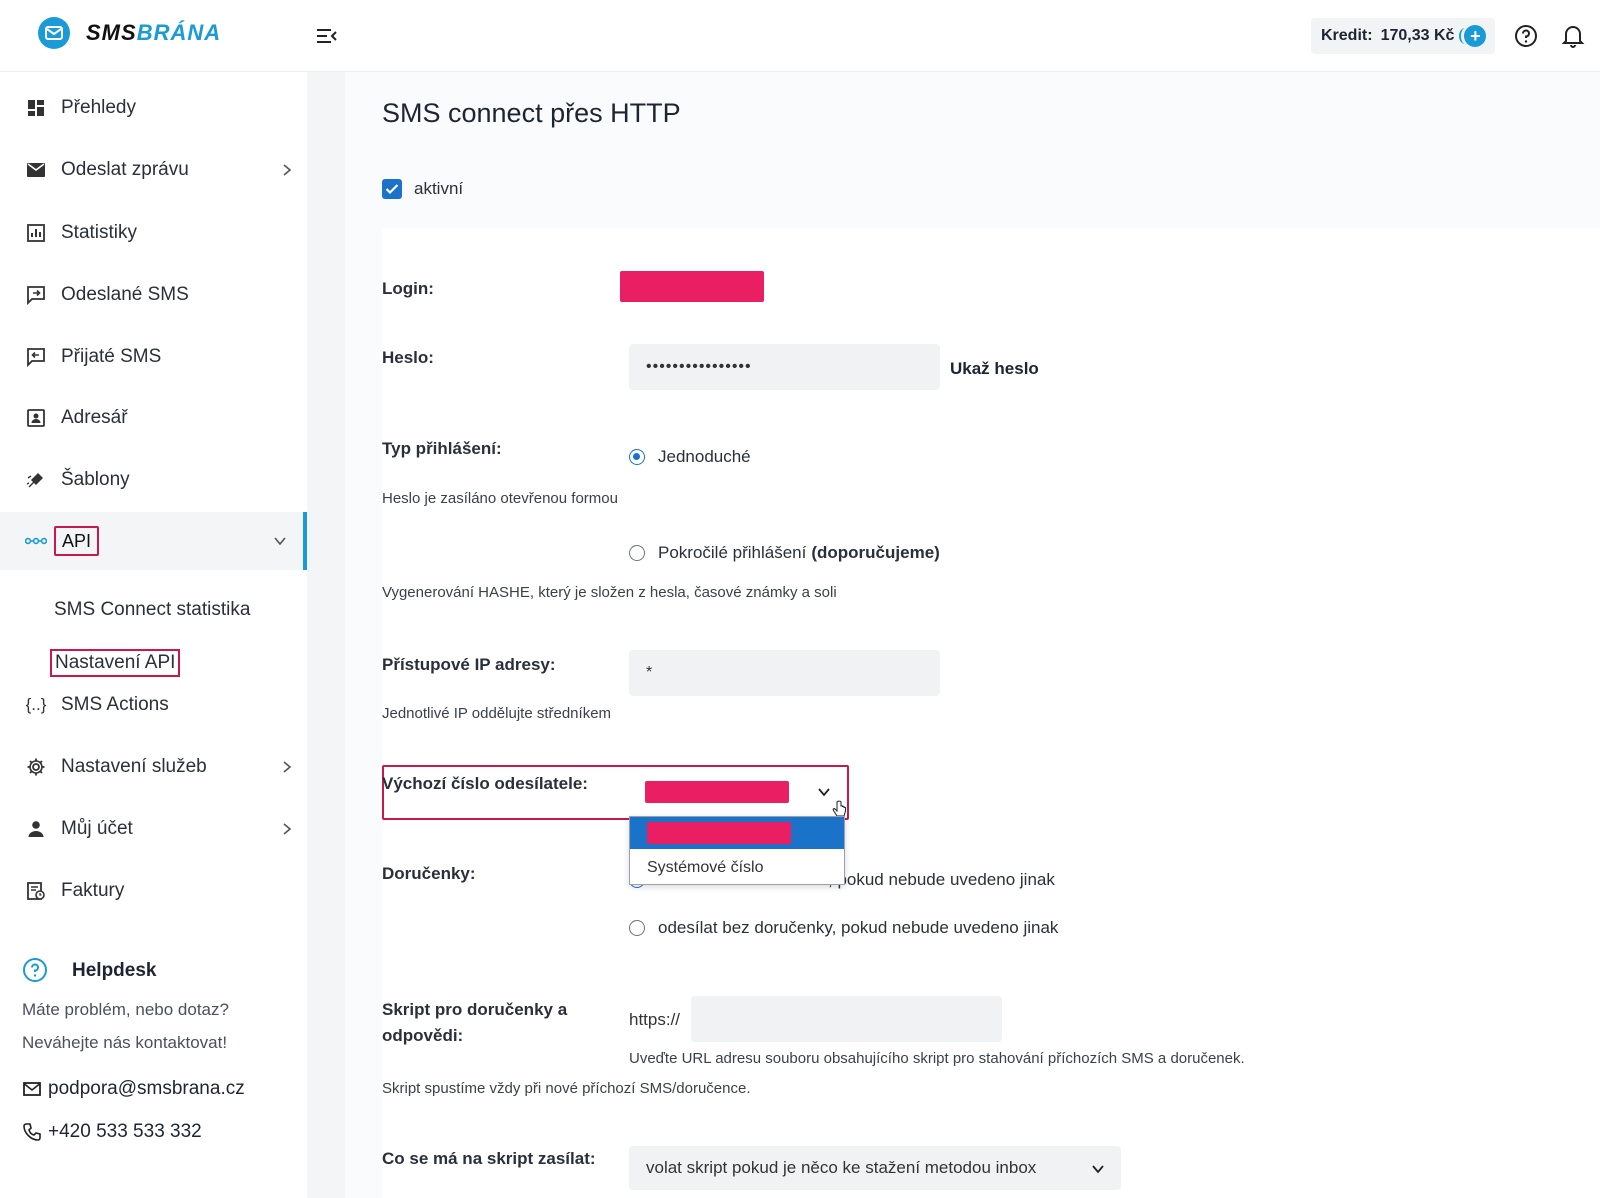 The width and height of the screenshot is (1600, 1198). What do you see at coordinates (36, 829) in the screenshot?
I see `user-icon` at bounding box center [36, 829].